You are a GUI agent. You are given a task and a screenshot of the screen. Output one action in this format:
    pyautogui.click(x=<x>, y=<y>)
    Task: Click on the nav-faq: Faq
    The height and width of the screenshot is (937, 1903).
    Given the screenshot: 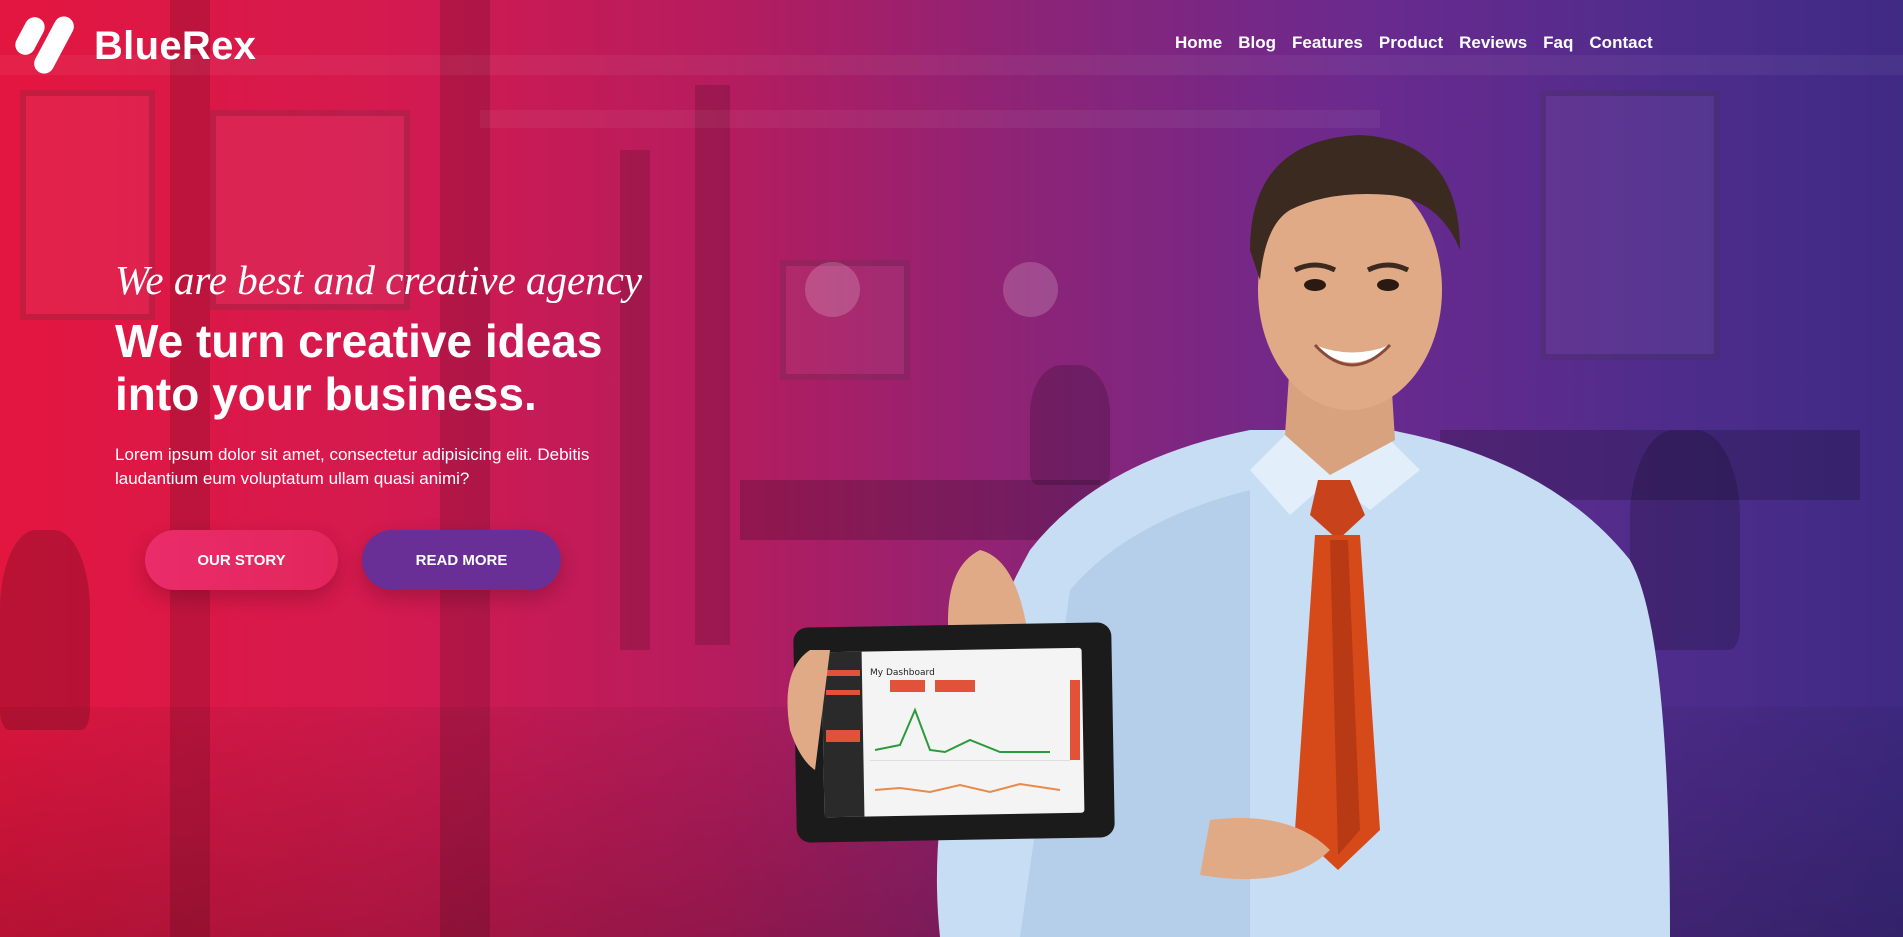 What is the action you would take?
    pyautogui.click(x=1558, y=43)
    